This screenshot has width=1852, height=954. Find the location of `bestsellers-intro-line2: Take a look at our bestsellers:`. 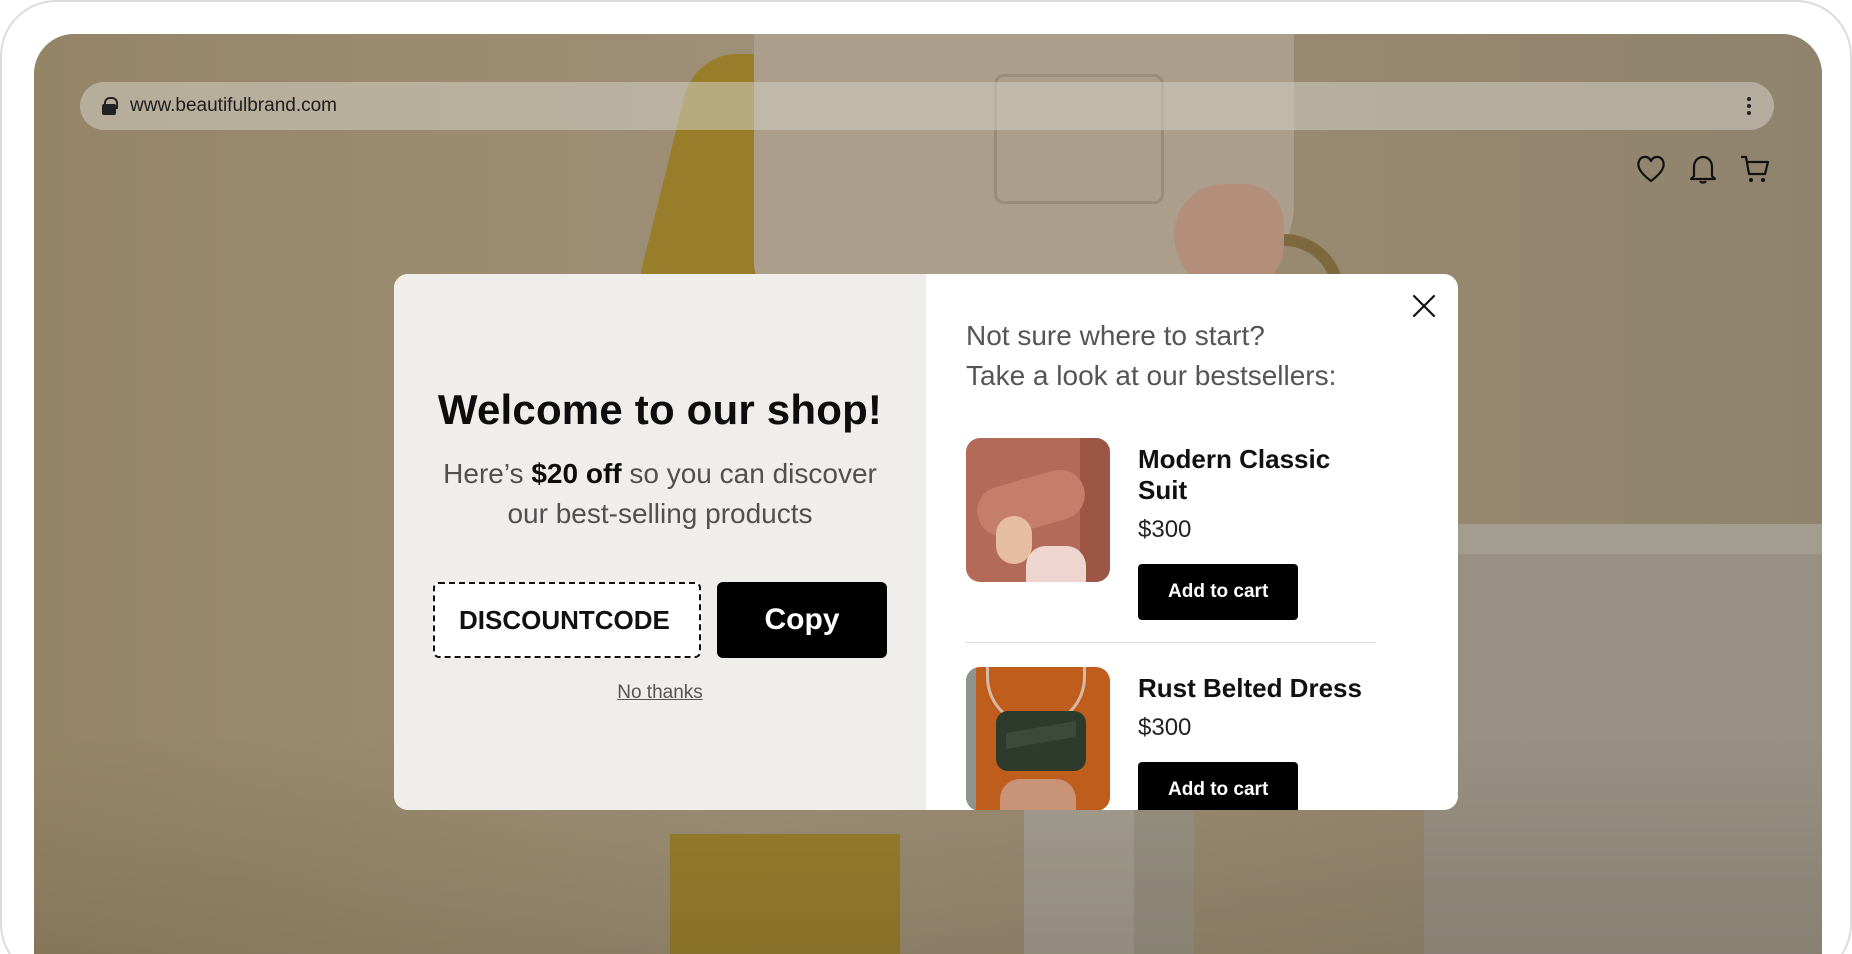

bestsellers-intro-line2: Take a look at our bestsellers: is located at coordinates (1151, 375).